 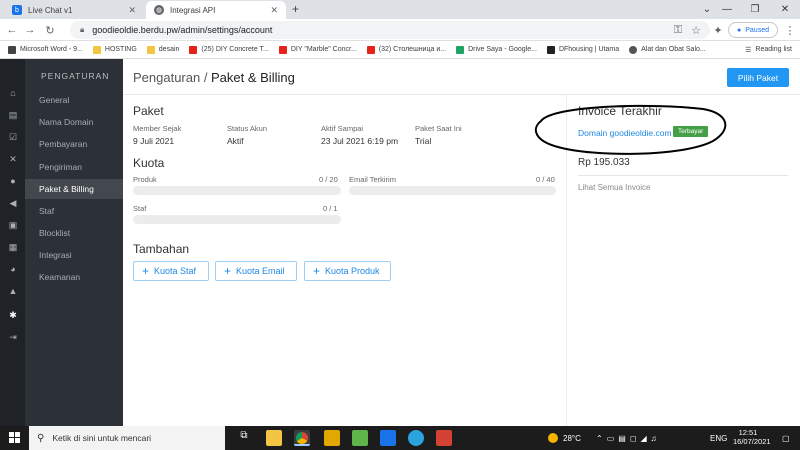 I want to click on flask-icon: ▲, so click(x=13, y=291).